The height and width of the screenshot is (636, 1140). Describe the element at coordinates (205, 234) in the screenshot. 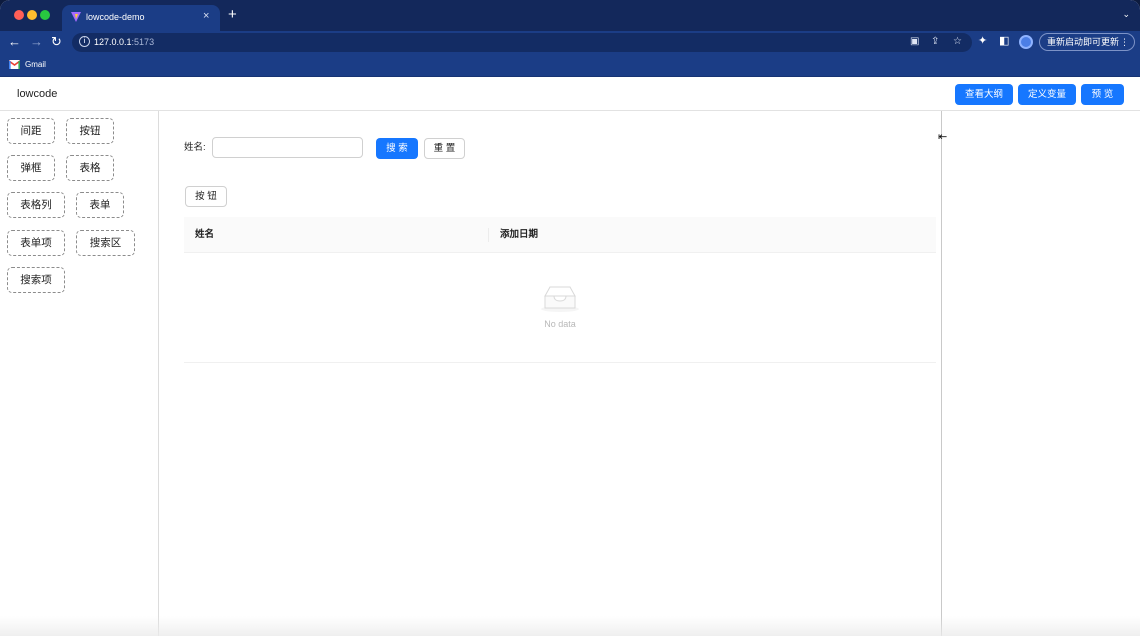

I see `column-name-header: 姓名` at that location.